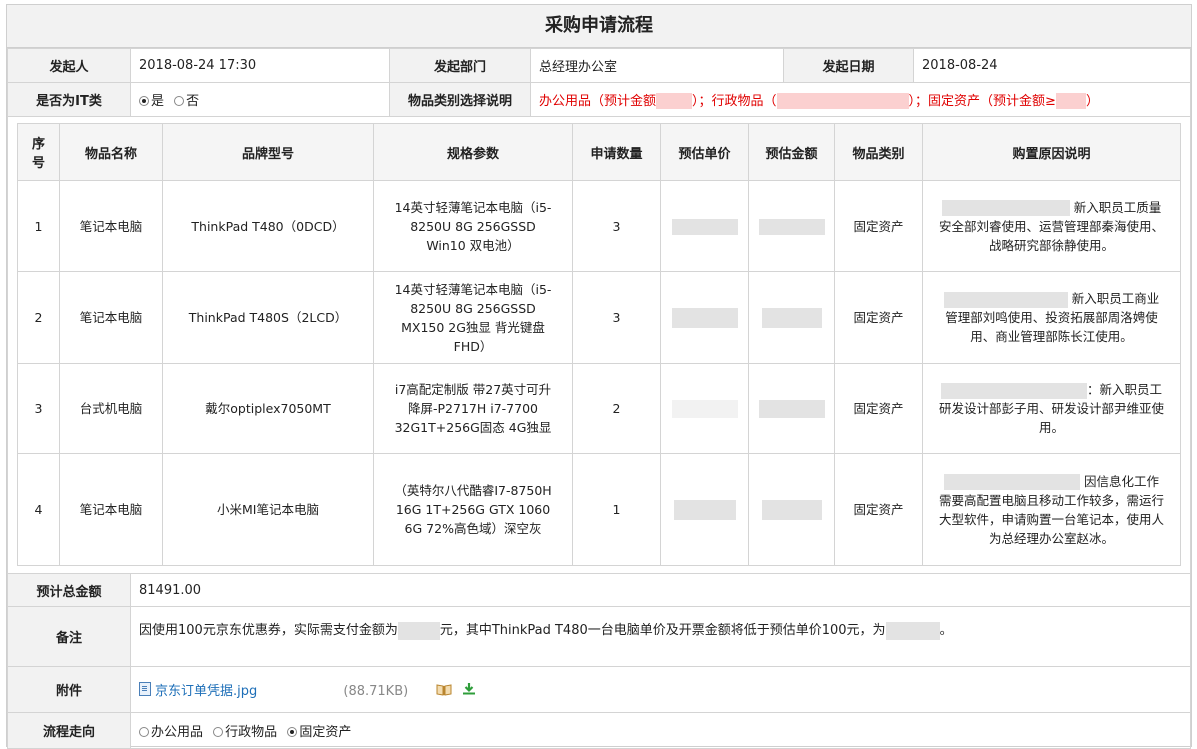  Describe the element at coordinates (38, 152) in the screenshot. I see `col-header-no: 序号` at that location.